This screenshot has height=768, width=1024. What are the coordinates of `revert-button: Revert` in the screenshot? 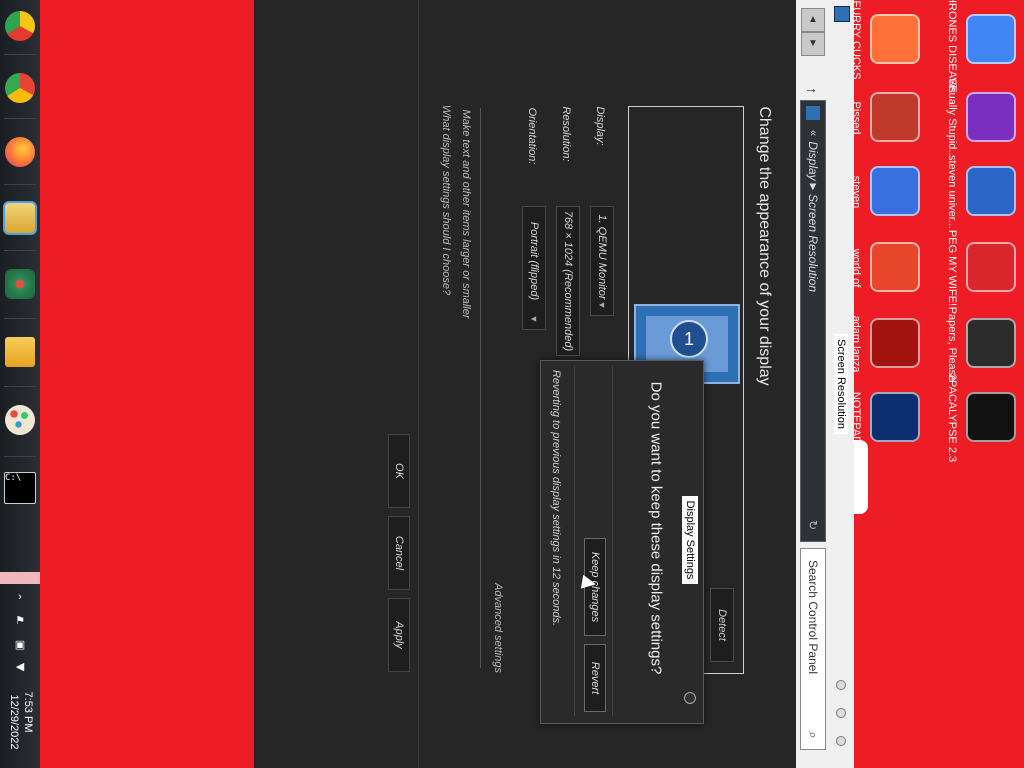 It's located at (595, 678).